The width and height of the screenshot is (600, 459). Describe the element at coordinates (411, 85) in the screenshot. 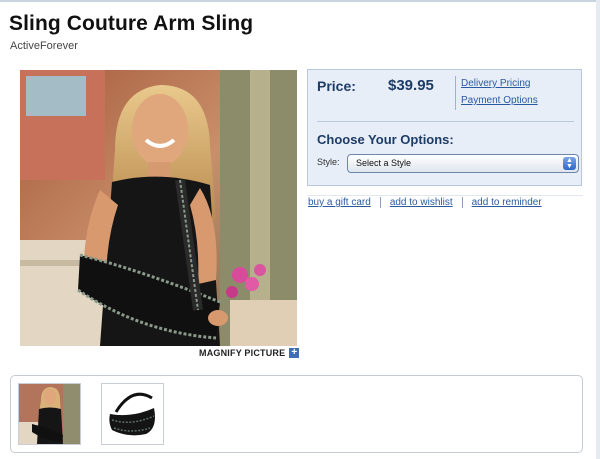

I see `price-value: $39.95` at that location.